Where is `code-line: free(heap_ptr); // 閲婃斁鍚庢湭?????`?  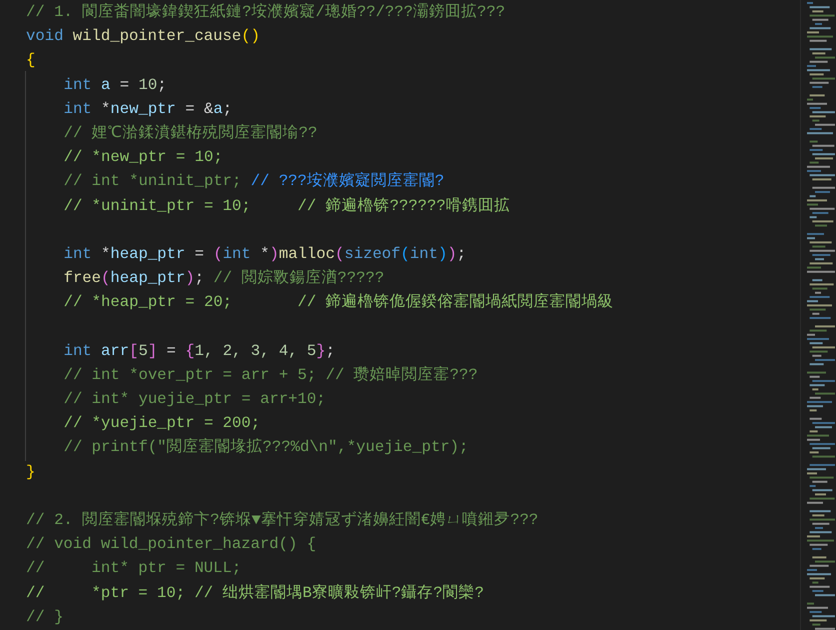 code-line: free(heap_ptr); // 閲婃斁鍚庢湭????? is located at coordinates (224, 279).